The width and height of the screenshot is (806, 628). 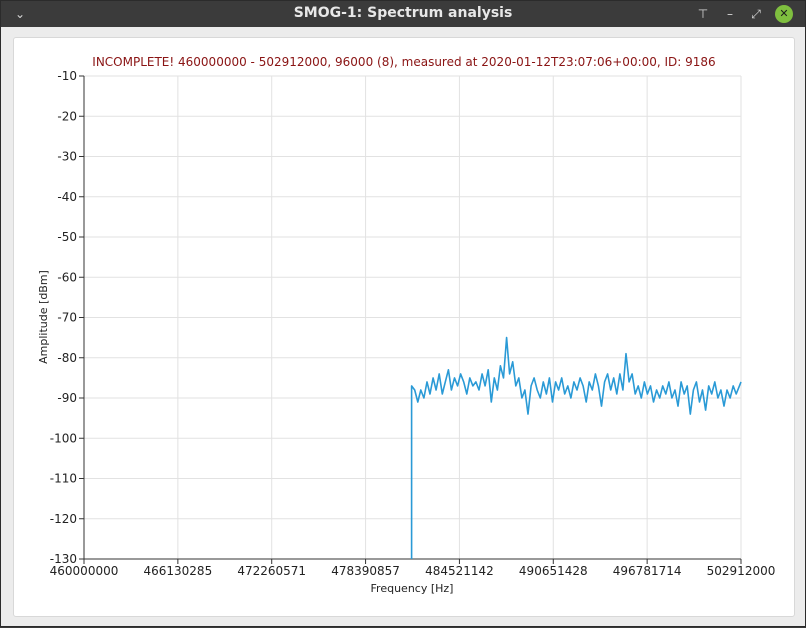 I want to click on x-tick-label: 502912000, so click(x=741, y=571).